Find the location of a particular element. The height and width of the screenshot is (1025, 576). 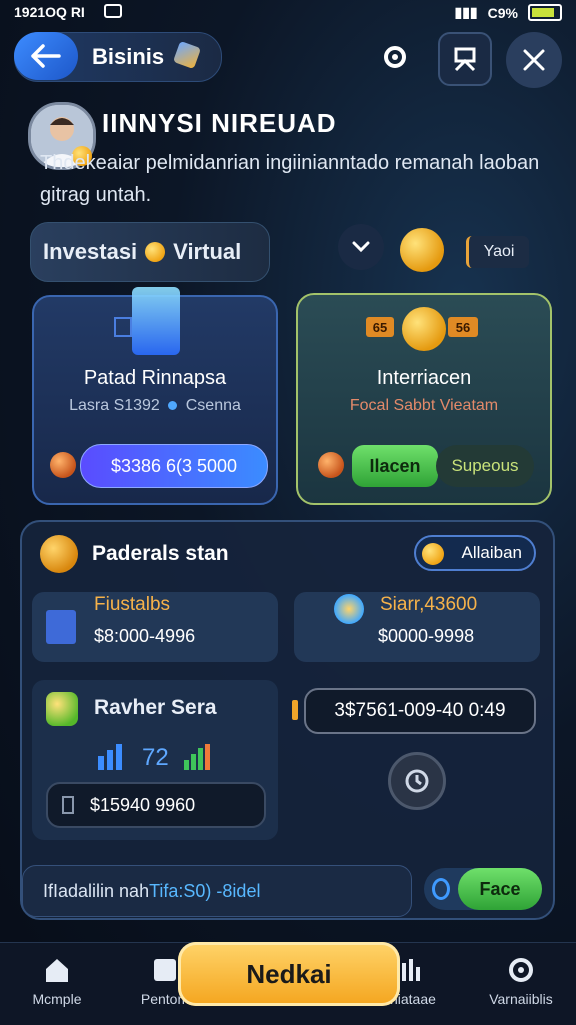

settings-button is located at coordinates (395, 57).